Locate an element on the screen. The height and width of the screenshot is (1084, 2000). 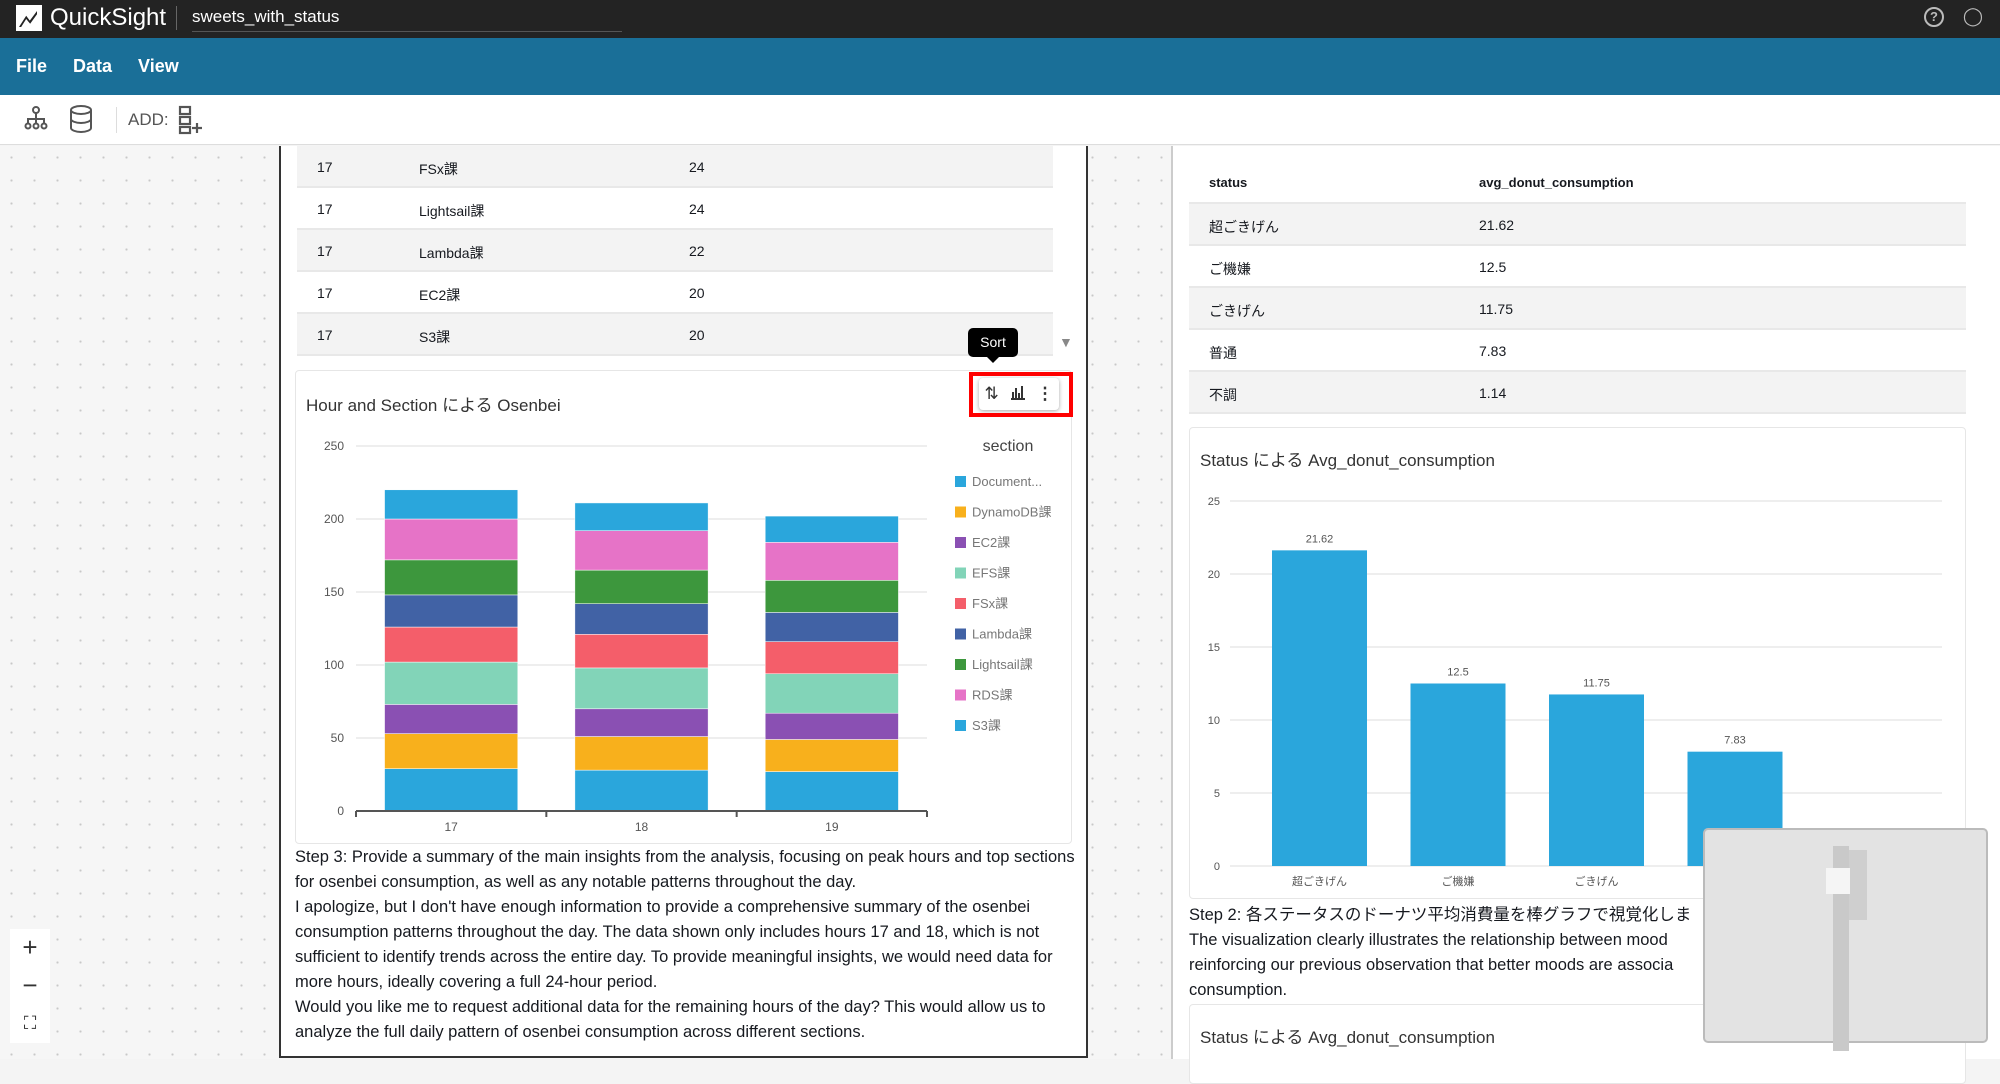
highlight-box is located at coordinates (1021, 394).